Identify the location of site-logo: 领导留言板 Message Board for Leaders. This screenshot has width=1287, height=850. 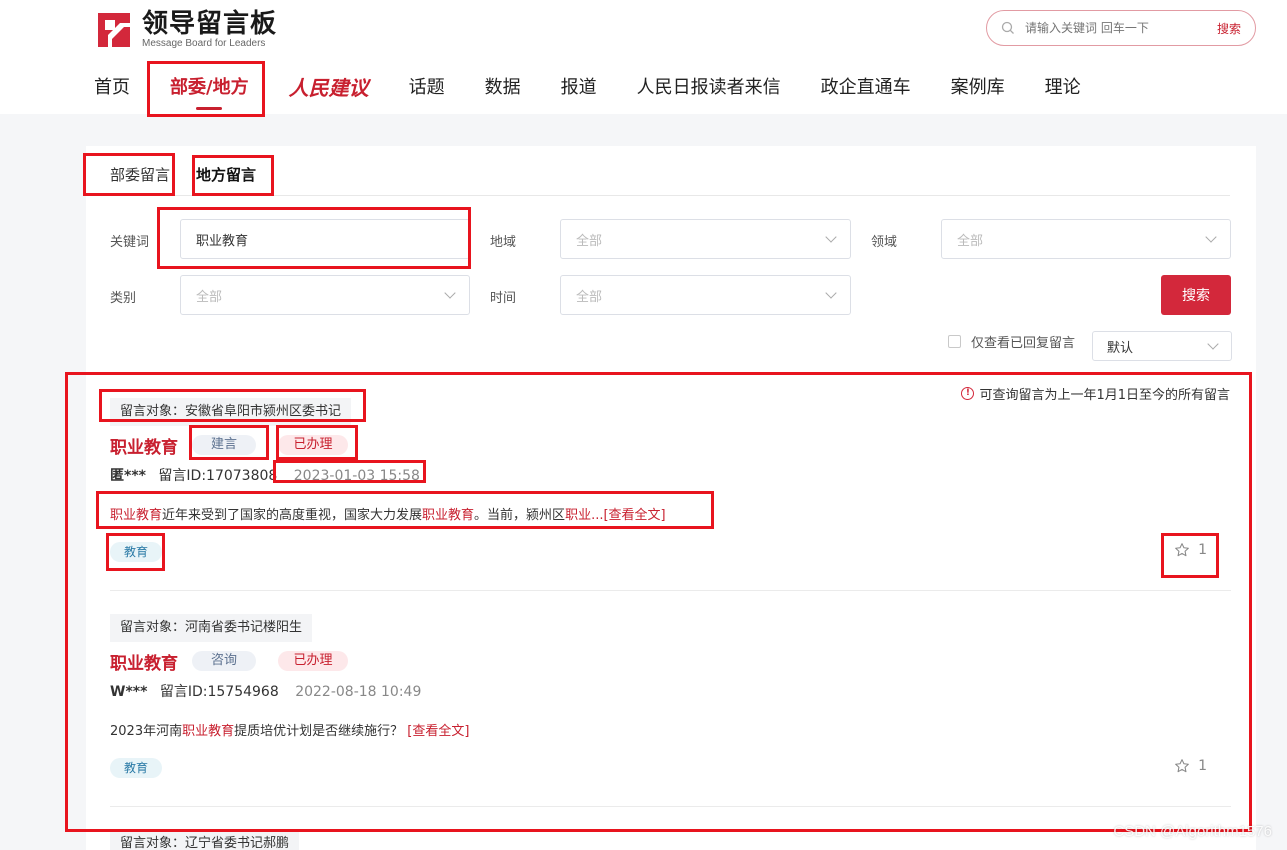
(185, 30).